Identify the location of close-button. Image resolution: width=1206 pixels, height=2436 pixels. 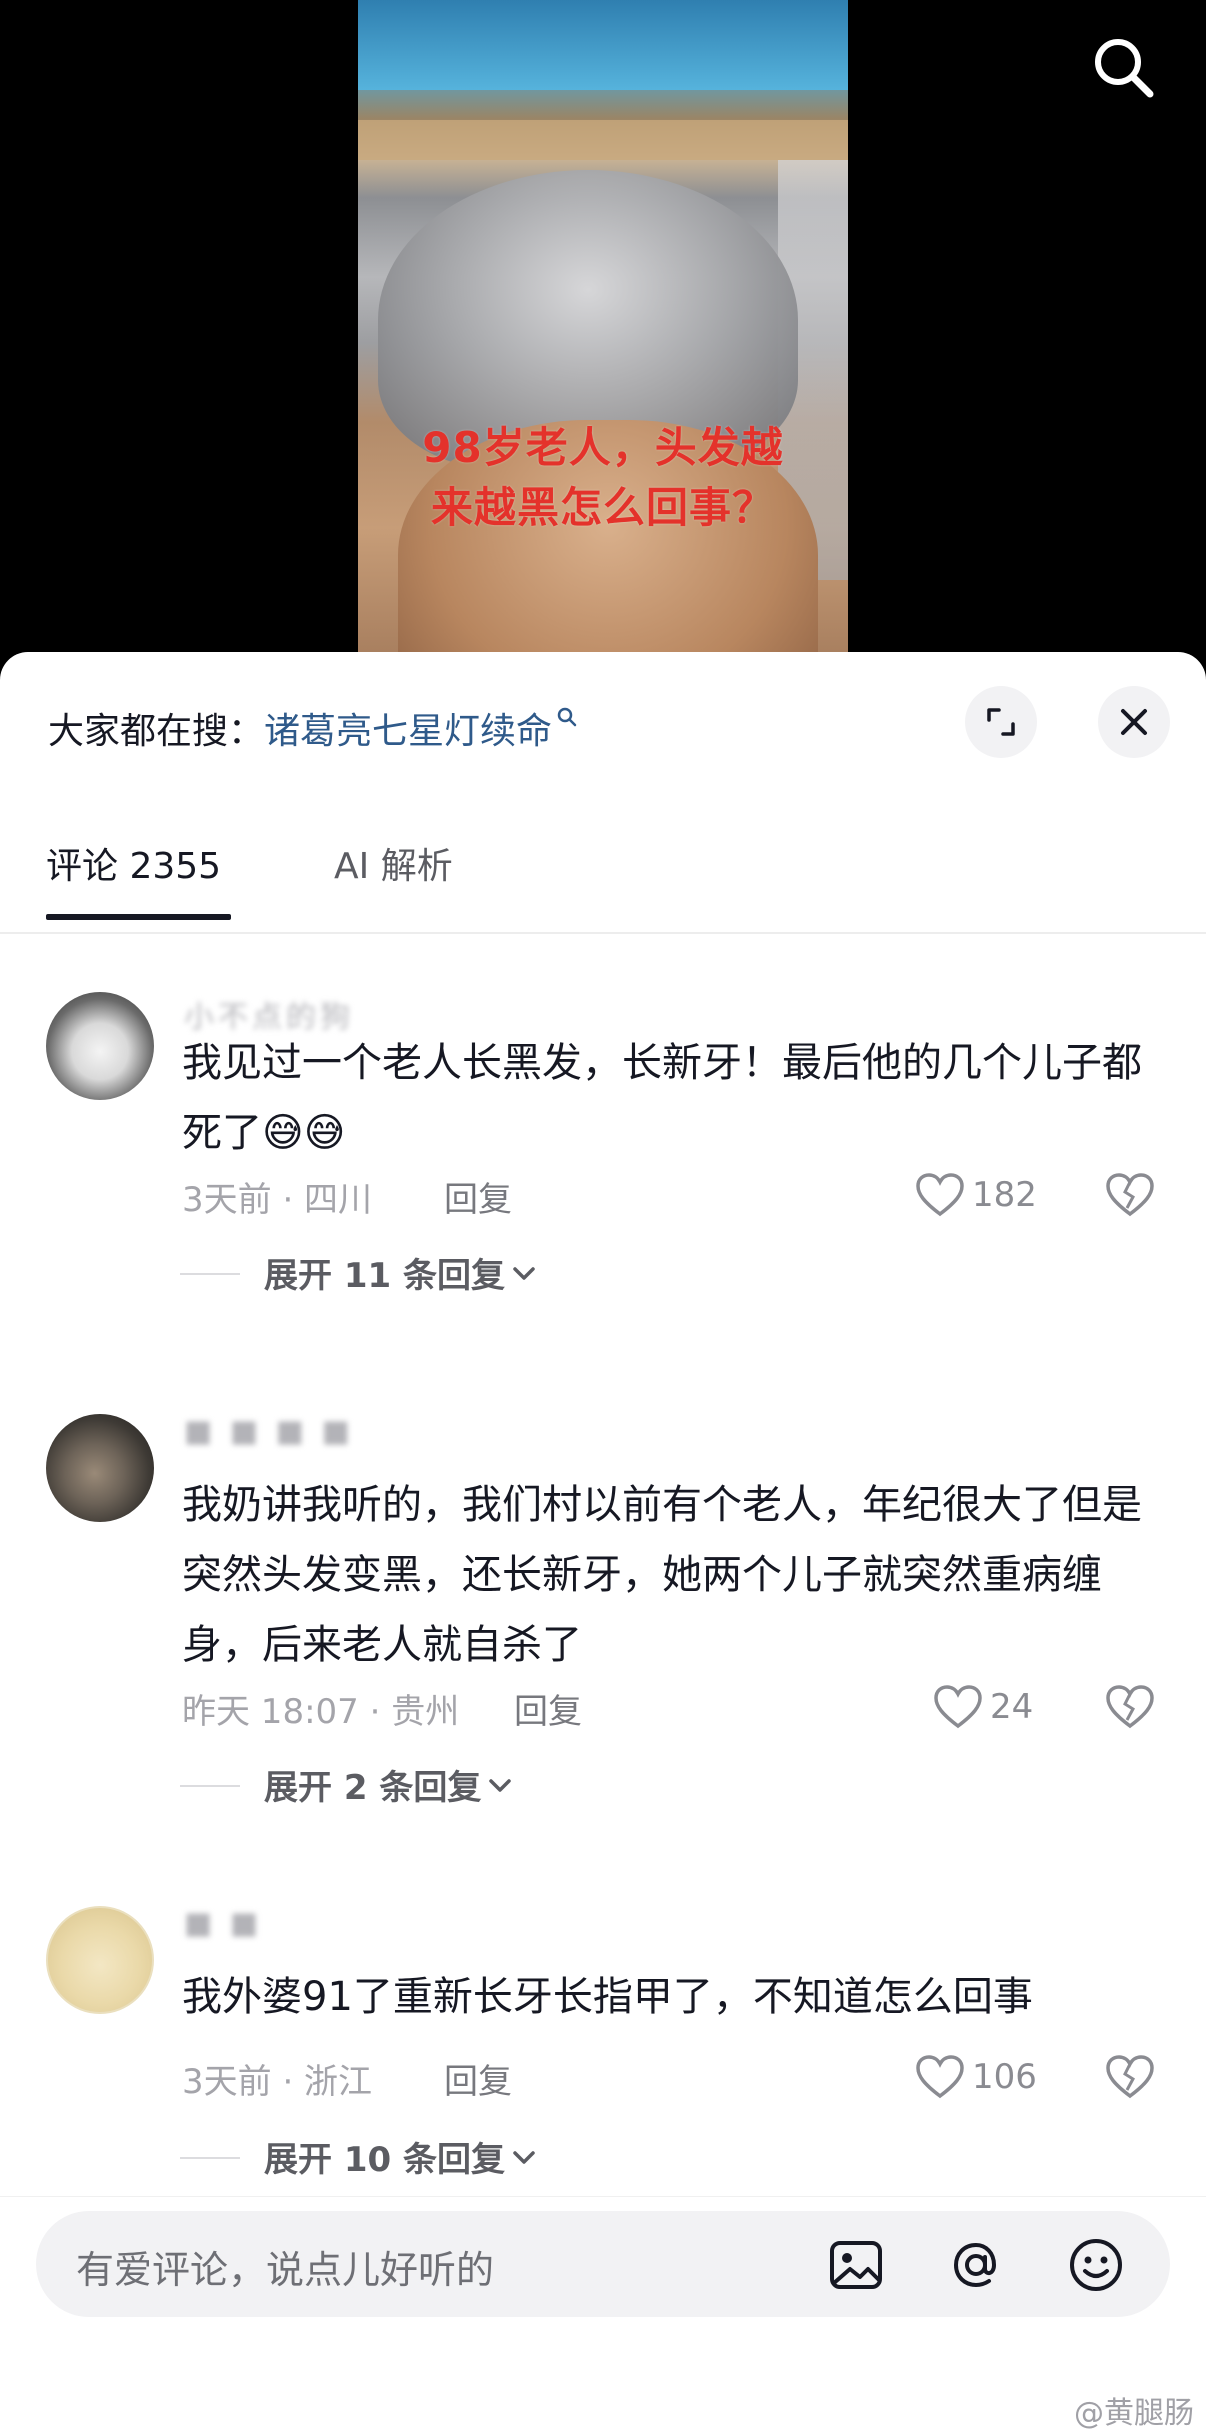
(1134, 722).